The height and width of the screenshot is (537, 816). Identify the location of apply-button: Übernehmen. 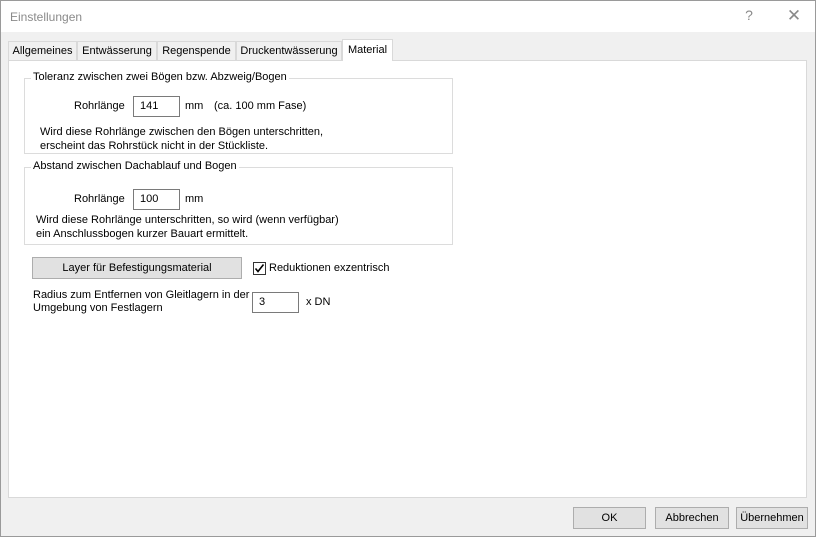
(772, 518).